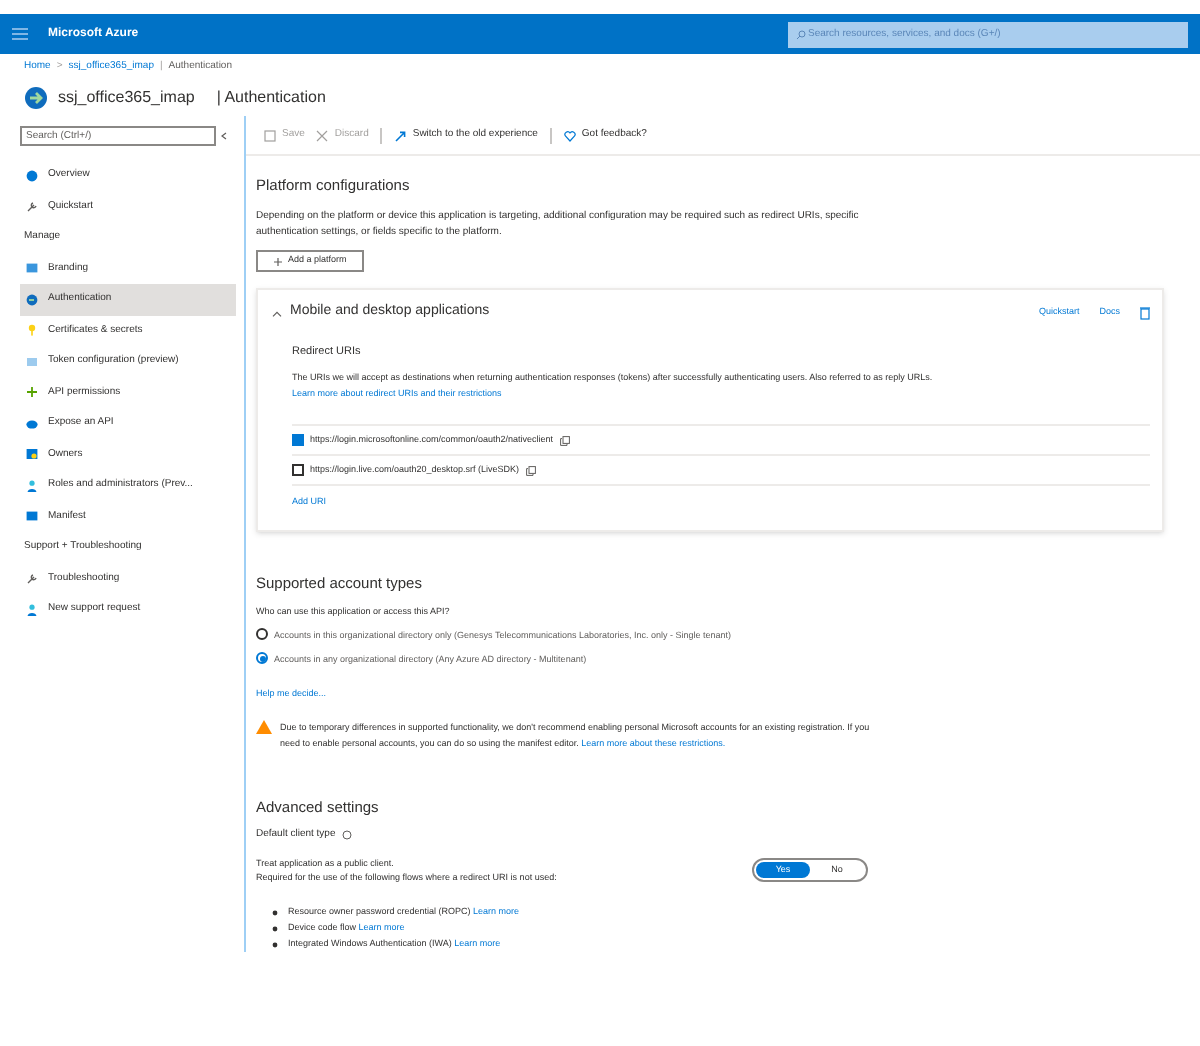 Image resolution: width=1200 pixels, height=1046 pixels. Describe the element at coordinates (126, 98) in the screenshot. I see `app-name: ssj_office365_imap` at that location.